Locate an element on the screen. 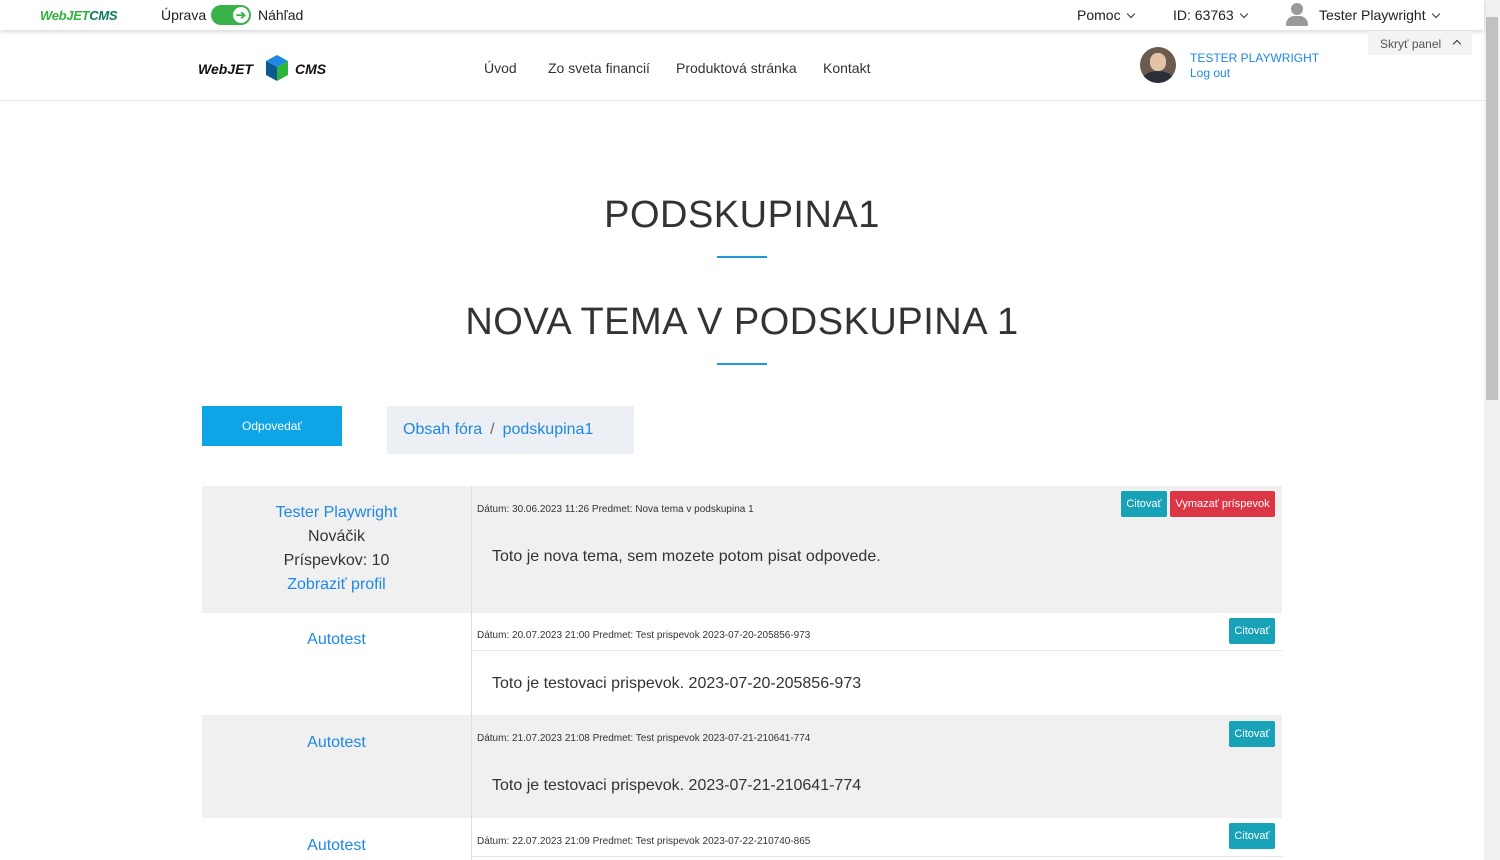 Image resolution: width=1500 pixels, height=860 pixels. doc-id-menu: ID: 63763 is located at coordinates (1210, 15).